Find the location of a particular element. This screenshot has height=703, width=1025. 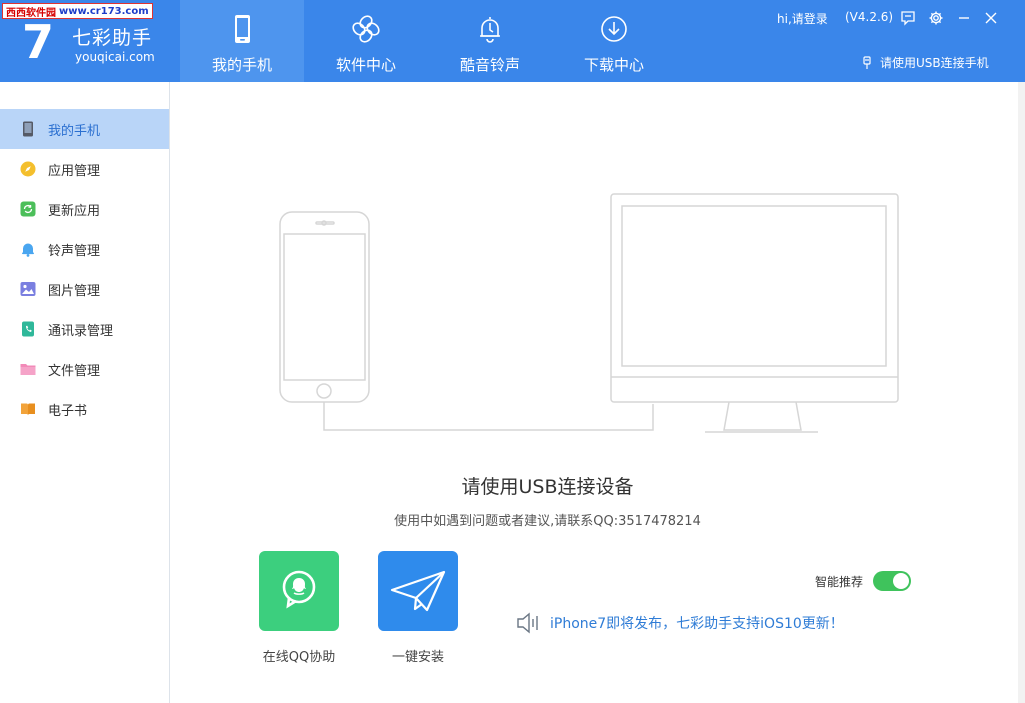

sidebar-item-contacts-management: 通讯录管理 is located at coordinates (84, 329).